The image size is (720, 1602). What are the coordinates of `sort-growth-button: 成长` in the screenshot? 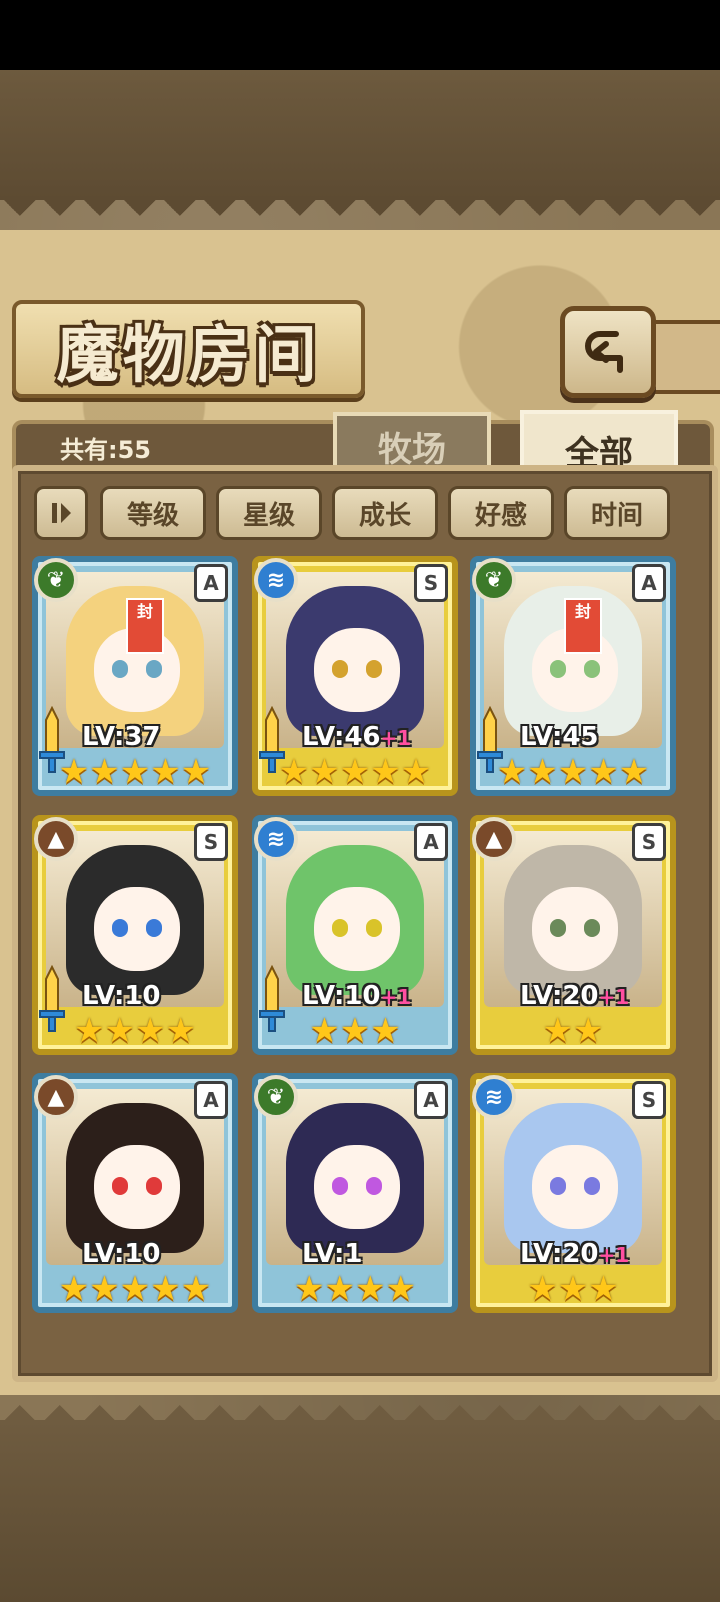 It's located at (385, 513).